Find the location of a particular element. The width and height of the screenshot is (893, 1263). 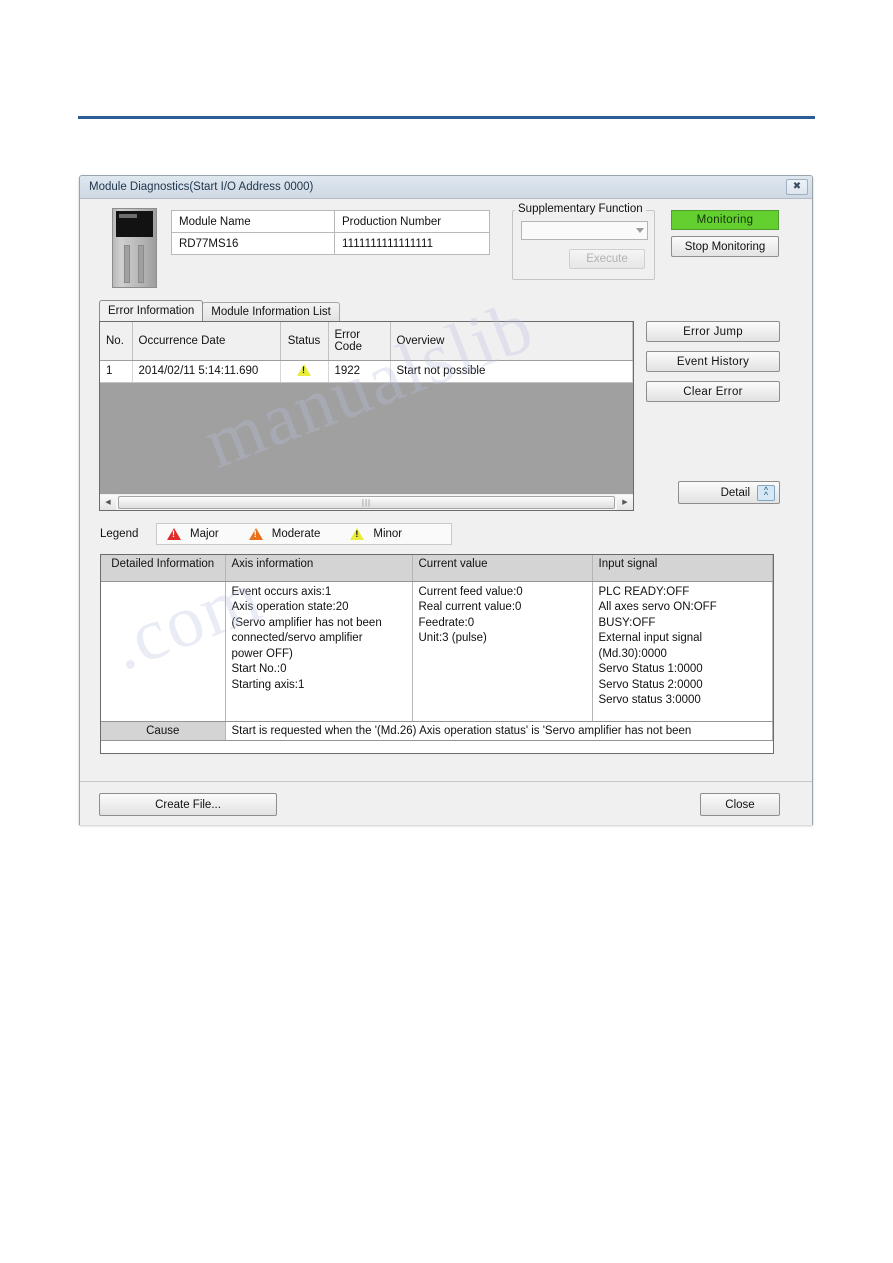

scrollbar-thumb: ||| is located at coordinates (366, 502).